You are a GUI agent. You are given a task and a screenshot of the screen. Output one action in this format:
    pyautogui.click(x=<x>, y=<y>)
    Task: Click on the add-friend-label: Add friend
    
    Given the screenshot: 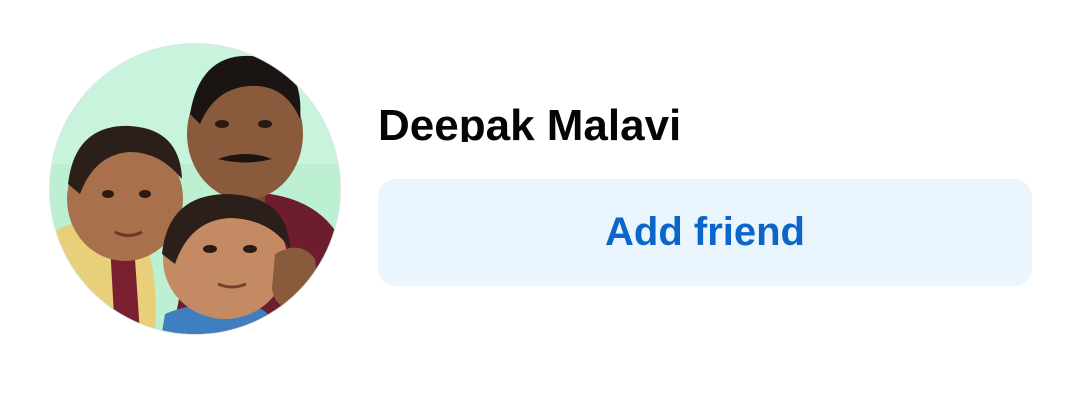 What is the action you would take?
    pyautogui.click(x=705, y=232)
    